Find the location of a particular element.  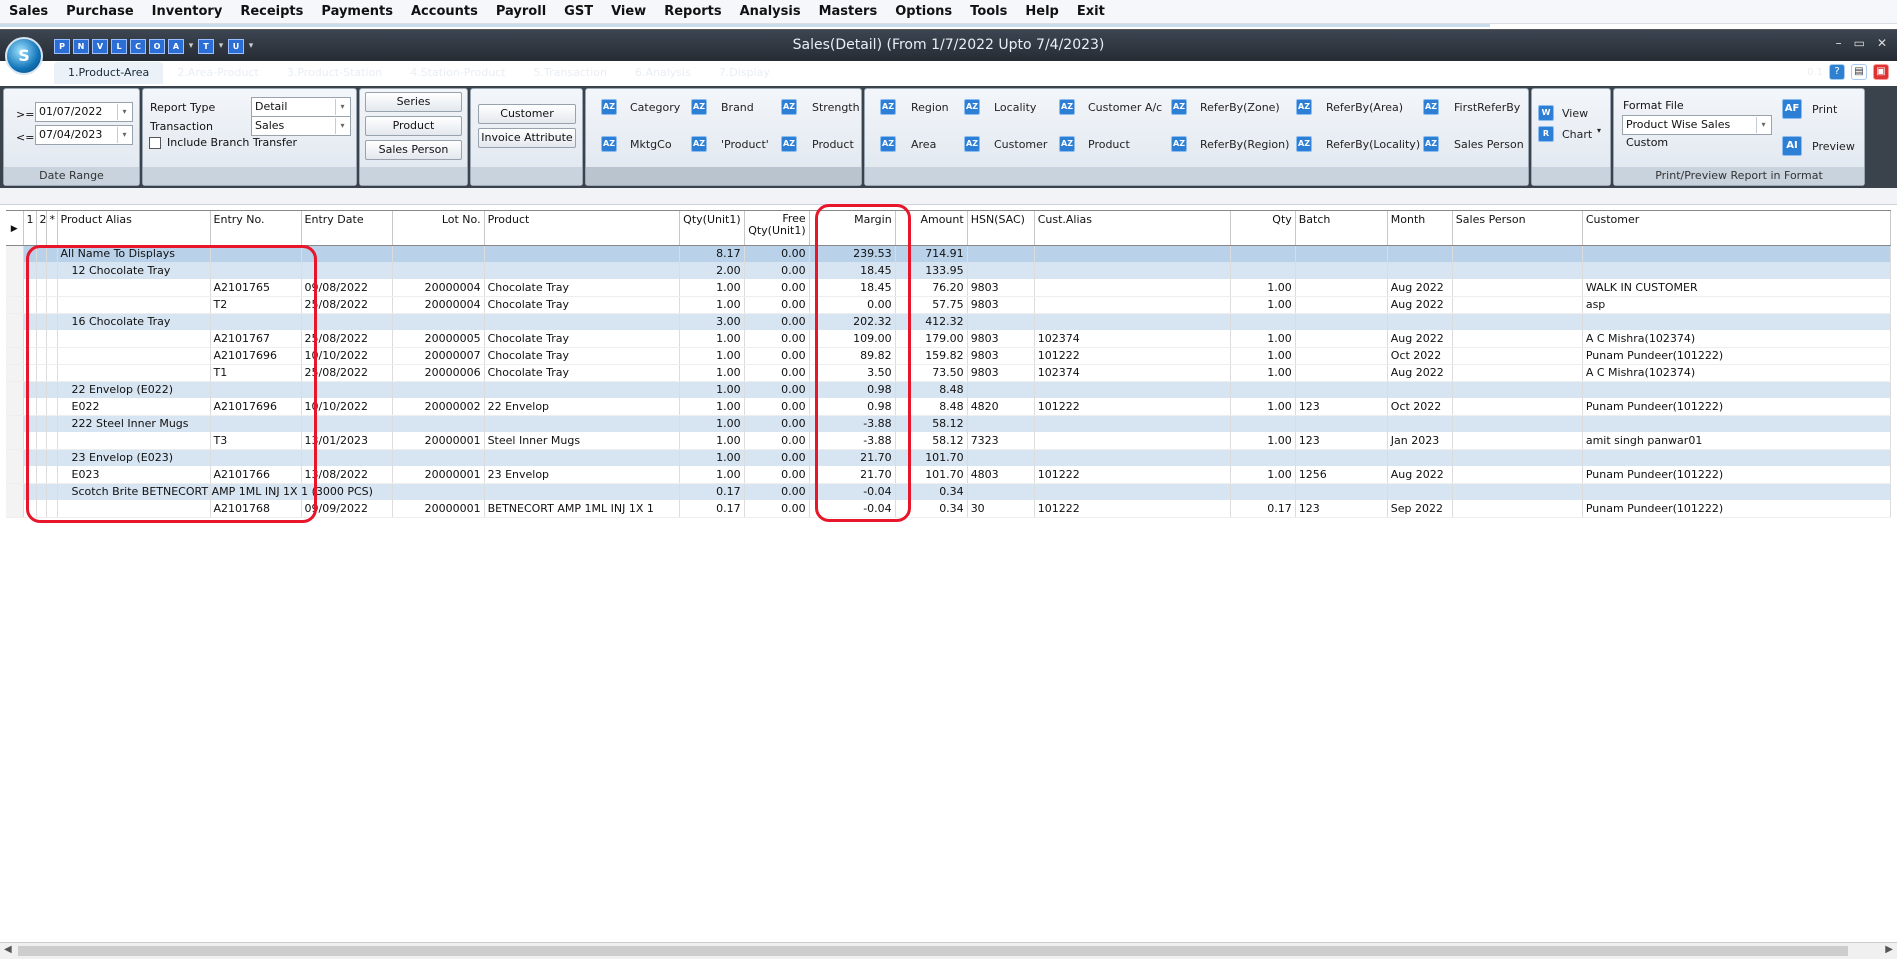

menu-options: Options is located at coordinates (923, 12).